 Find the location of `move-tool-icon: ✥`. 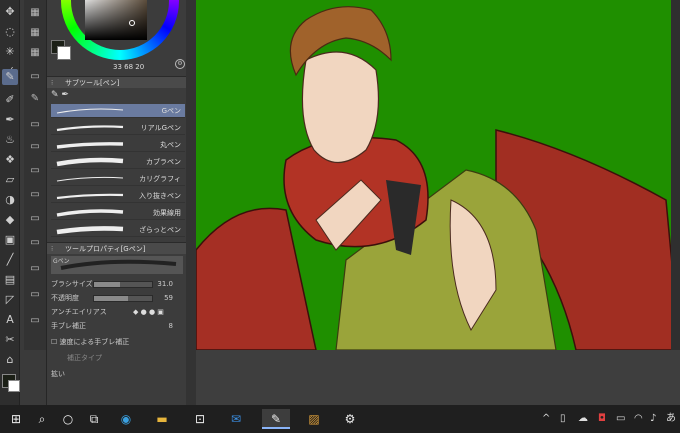

move-tool-icon: ✥ is located at coordinates (10, 12).